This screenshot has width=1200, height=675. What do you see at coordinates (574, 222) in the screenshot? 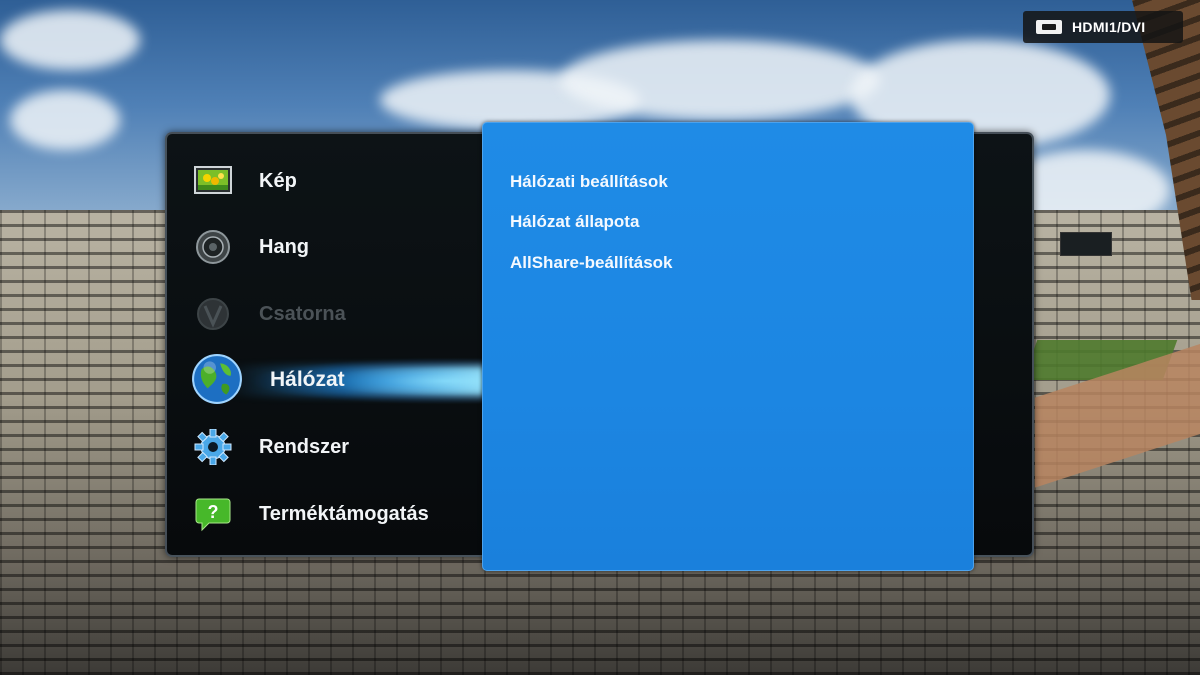
I see `submenu-item-network-status: Hálózat állapota` at bounding box center [574, 222].